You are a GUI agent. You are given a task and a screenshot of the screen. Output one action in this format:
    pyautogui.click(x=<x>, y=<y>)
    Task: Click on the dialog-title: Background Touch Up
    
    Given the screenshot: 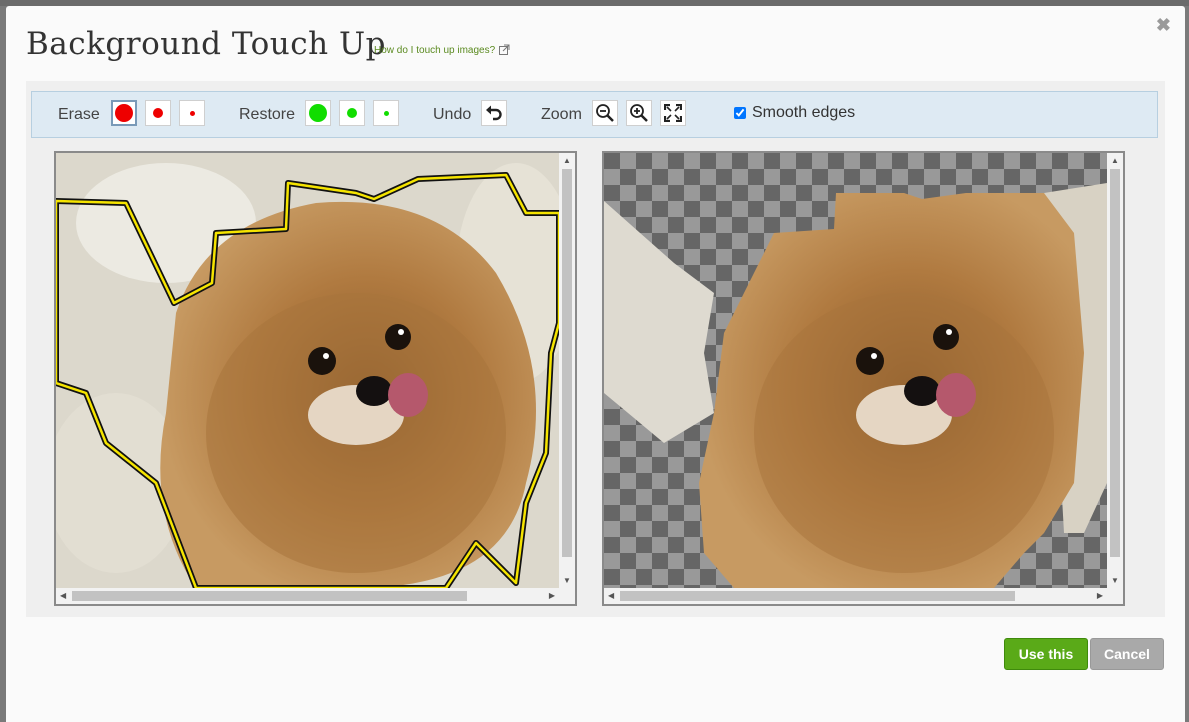 What is the action you would take?
    pyautogui.click(x=206, y=44)
    